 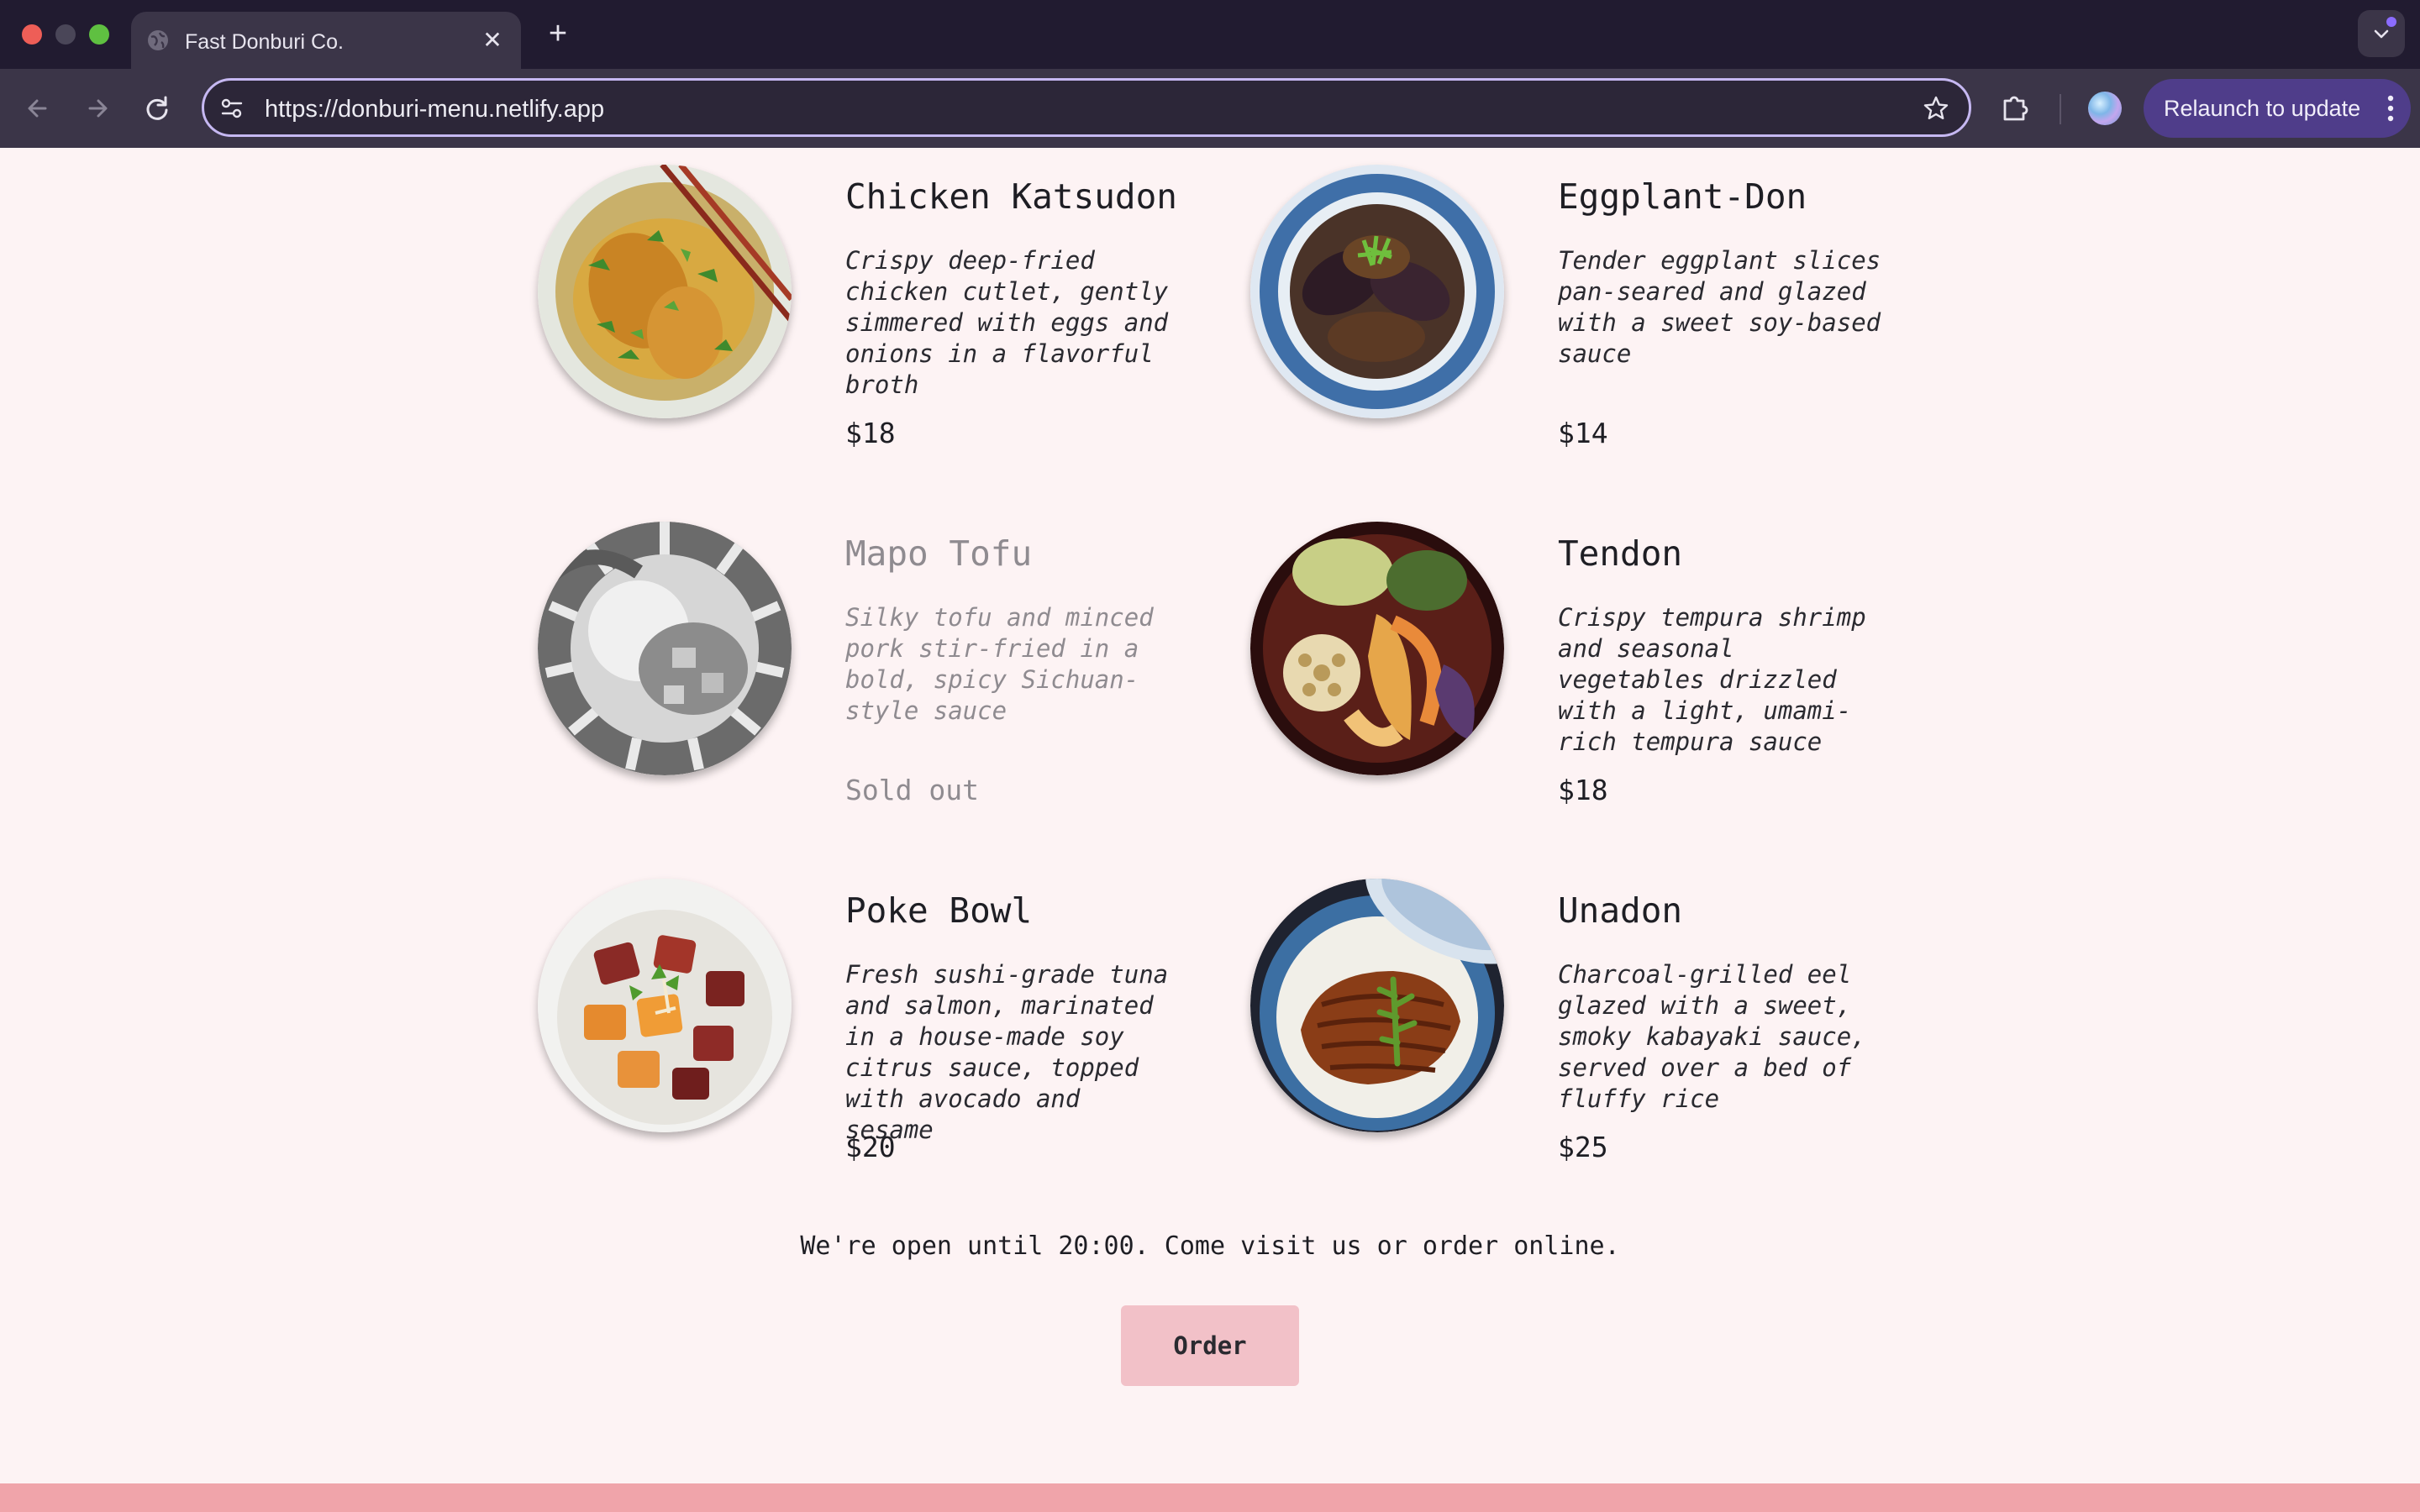 I want to click on tab-search-button, so click(x=2382, y=33).